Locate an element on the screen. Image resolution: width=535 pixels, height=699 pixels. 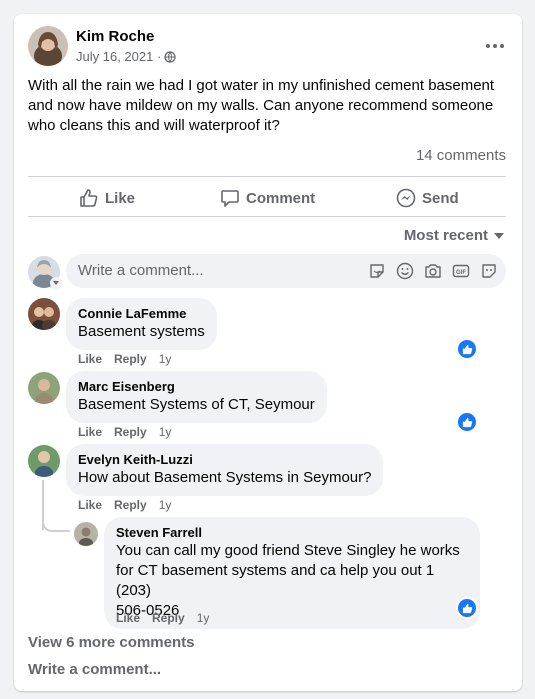
emoji-icon is located at coordinates (405, 271).